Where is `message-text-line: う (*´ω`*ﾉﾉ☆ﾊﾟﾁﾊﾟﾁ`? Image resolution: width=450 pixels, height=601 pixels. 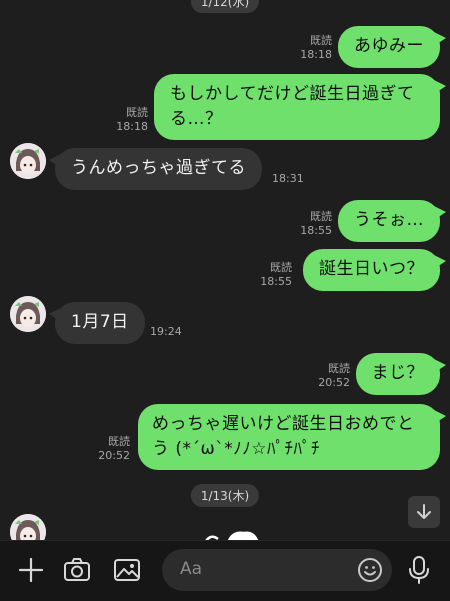
message-text-line: う (*´ω`*ﾉﾉ☆ﾊﾟﾁﾊﾟﾁ is located at coordinates (236, 449).